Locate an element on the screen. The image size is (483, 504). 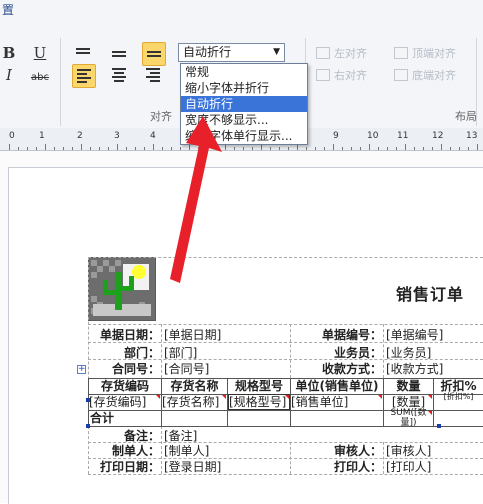
column-header: 存货编码 is located at coordinates (125, 386).